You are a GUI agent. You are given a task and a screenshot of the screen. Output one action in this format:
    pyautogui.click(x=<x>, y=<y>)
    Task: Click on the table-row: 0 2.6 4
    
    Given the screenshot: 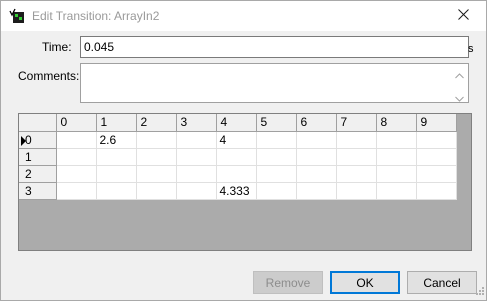 What is the action you would take?
    pyautogui.click(x=238, y=140)
    